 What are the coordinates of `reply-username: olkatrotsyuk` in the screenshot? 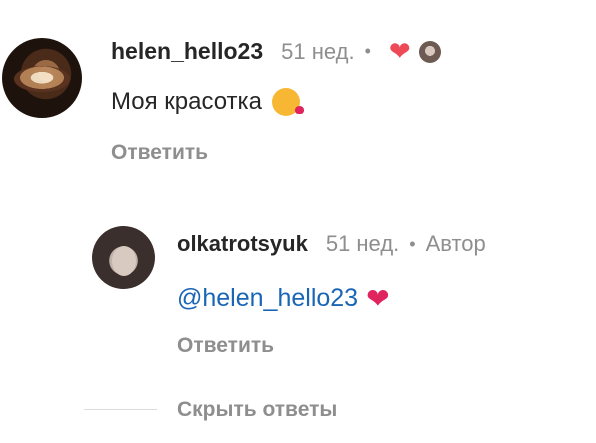 It's located at (242, 244).